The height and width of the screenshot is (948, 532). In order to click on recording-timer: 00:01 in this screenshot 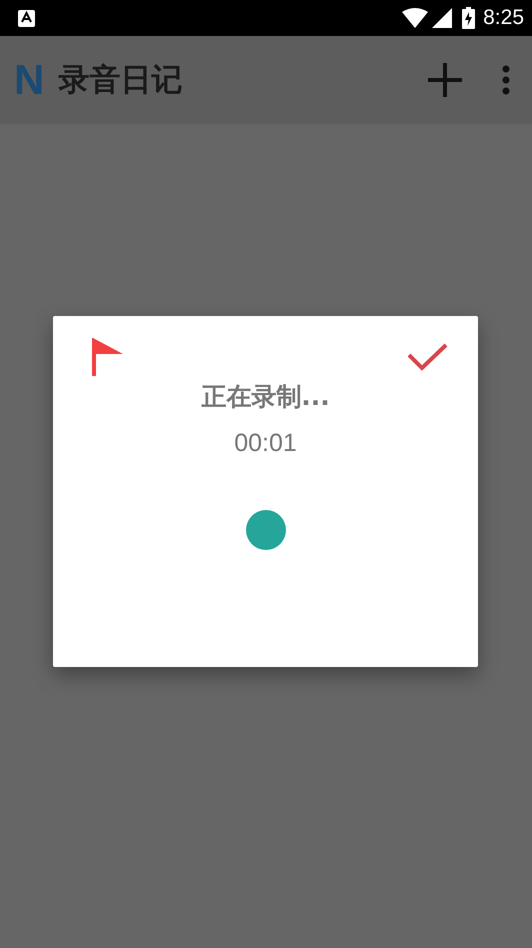, I will do `click(265, 443)`.